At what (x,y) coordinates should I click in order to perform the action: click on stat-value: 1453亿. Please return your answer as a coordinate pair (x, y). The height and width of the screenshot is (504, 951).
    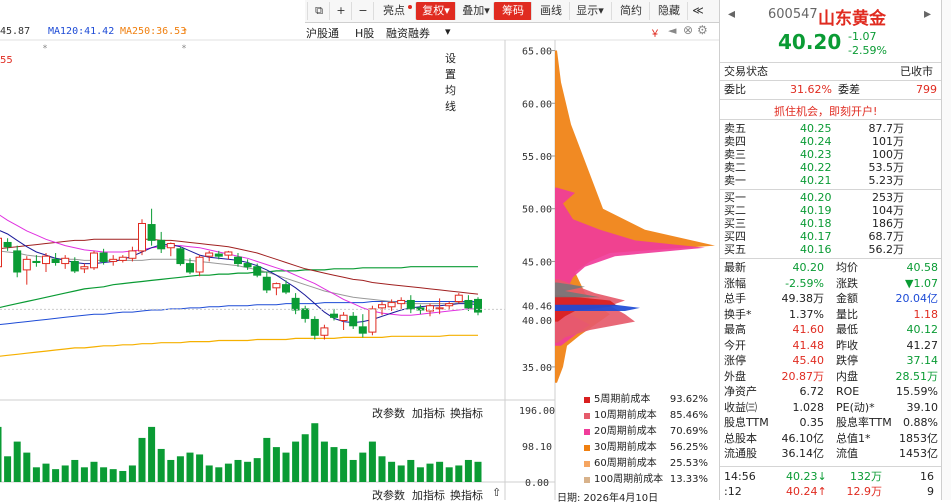
    Looking at the image, I should click on (918, 453).